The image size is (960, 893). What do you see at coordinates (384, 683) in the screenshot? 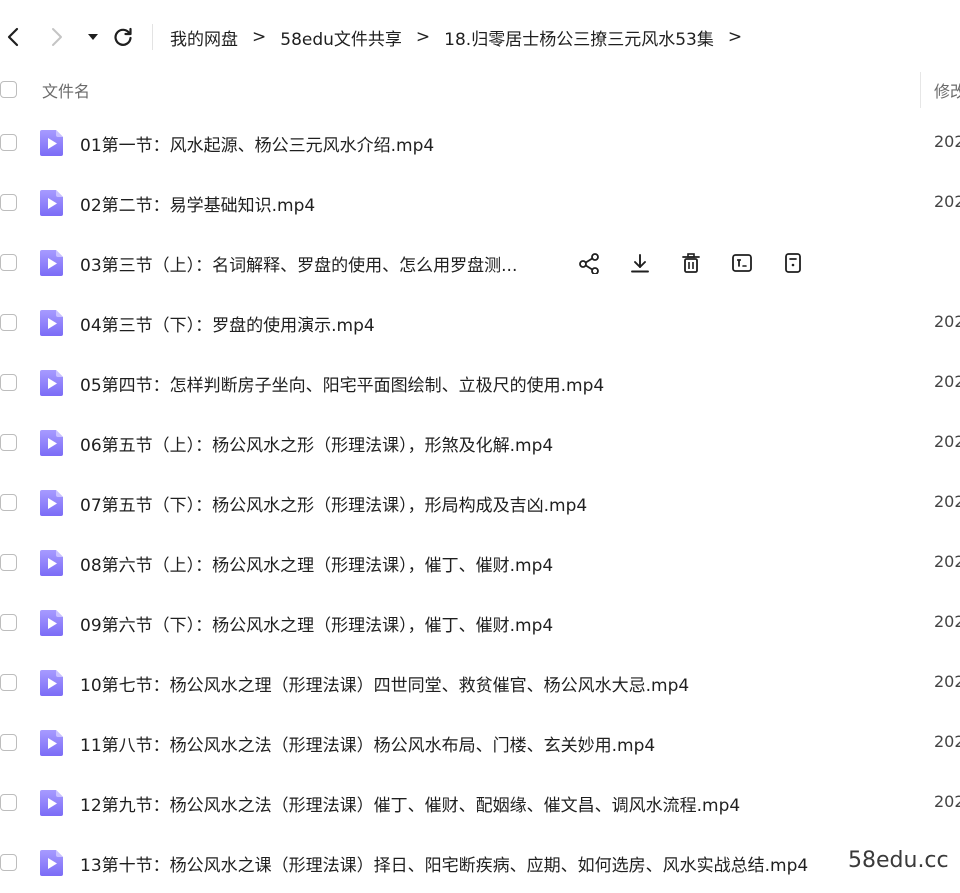
I see `file-name: 10第七节：杨公风水之理（形理法课）四世同堂、救贫催官、杨公风水大忌.mp4` at bounding box center [384, 683].